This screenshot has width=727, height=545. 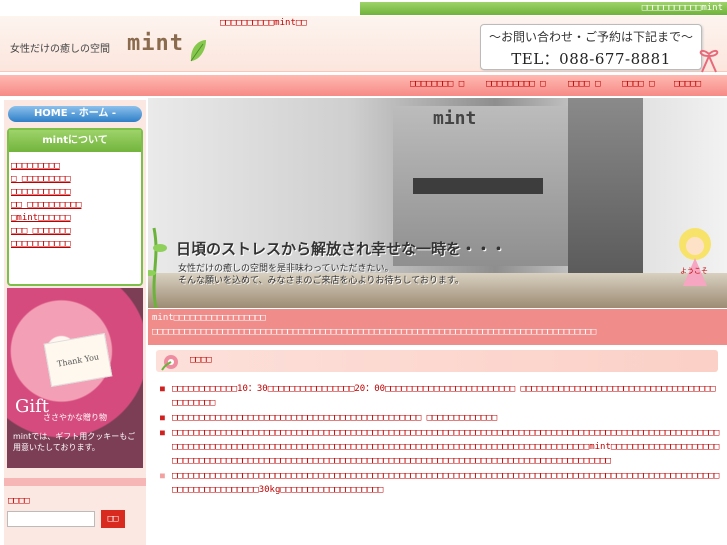 What do you see at coordinates (694, 271) in the screenshot?
I see `welcome-text: ようこそ` at bounding box center [694, 271].